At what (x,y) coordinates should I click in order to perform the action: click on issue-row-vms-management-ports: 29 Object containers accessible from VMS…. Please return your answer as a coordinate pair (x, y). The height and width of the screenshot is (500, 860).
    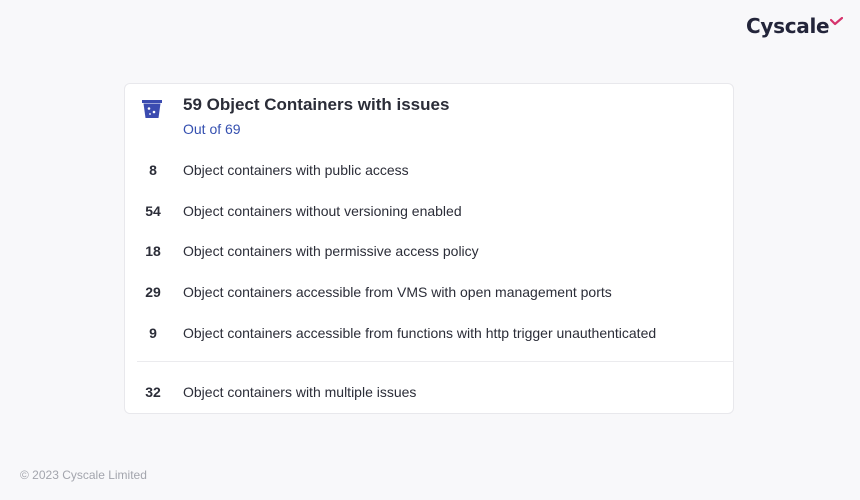
    Looking at the image, I should click on (429, 292).